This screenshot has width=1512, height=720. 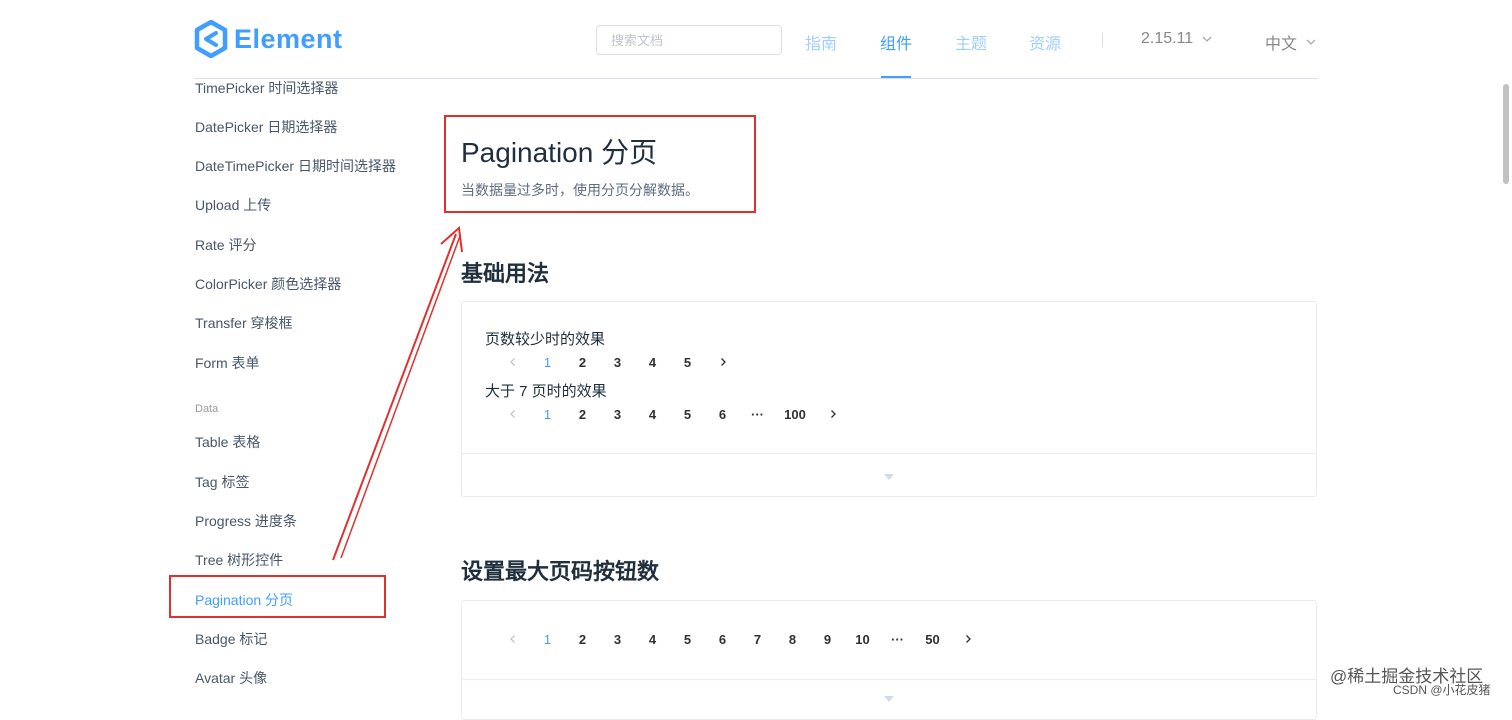 I want to click on watermark-csdn: CSDN @小花皮猪, so click(x=1442, y=690).